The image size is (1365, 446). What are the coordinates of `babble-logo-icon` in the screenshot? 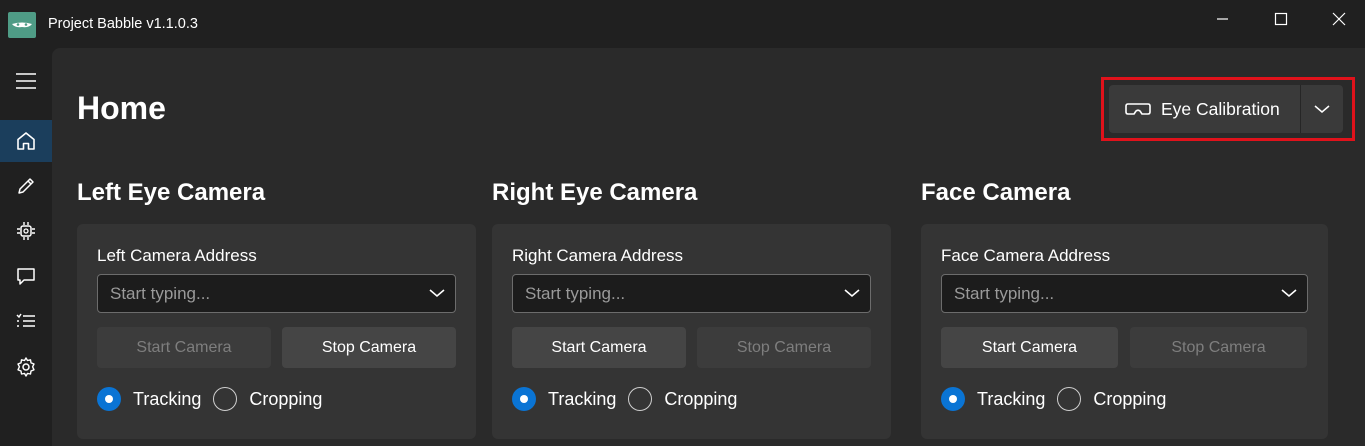 It's located at (22, 25).